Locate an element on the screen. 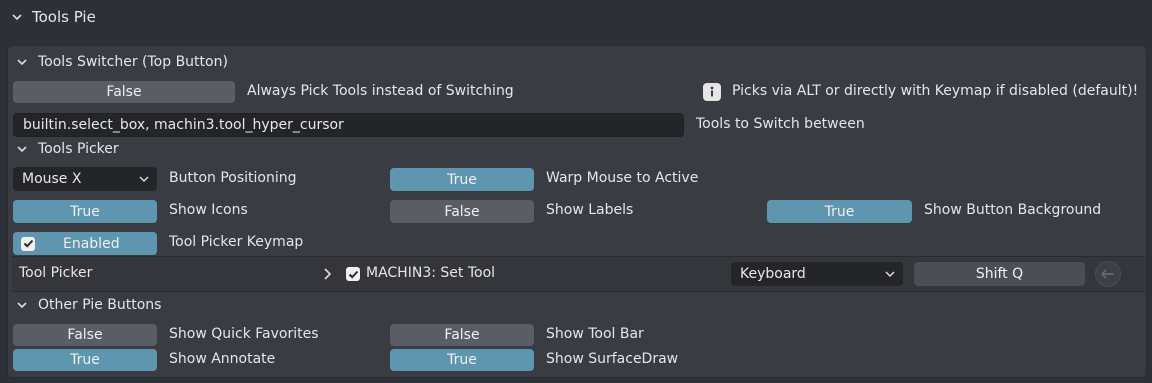  info-icon is located at coordinates (712, 92).